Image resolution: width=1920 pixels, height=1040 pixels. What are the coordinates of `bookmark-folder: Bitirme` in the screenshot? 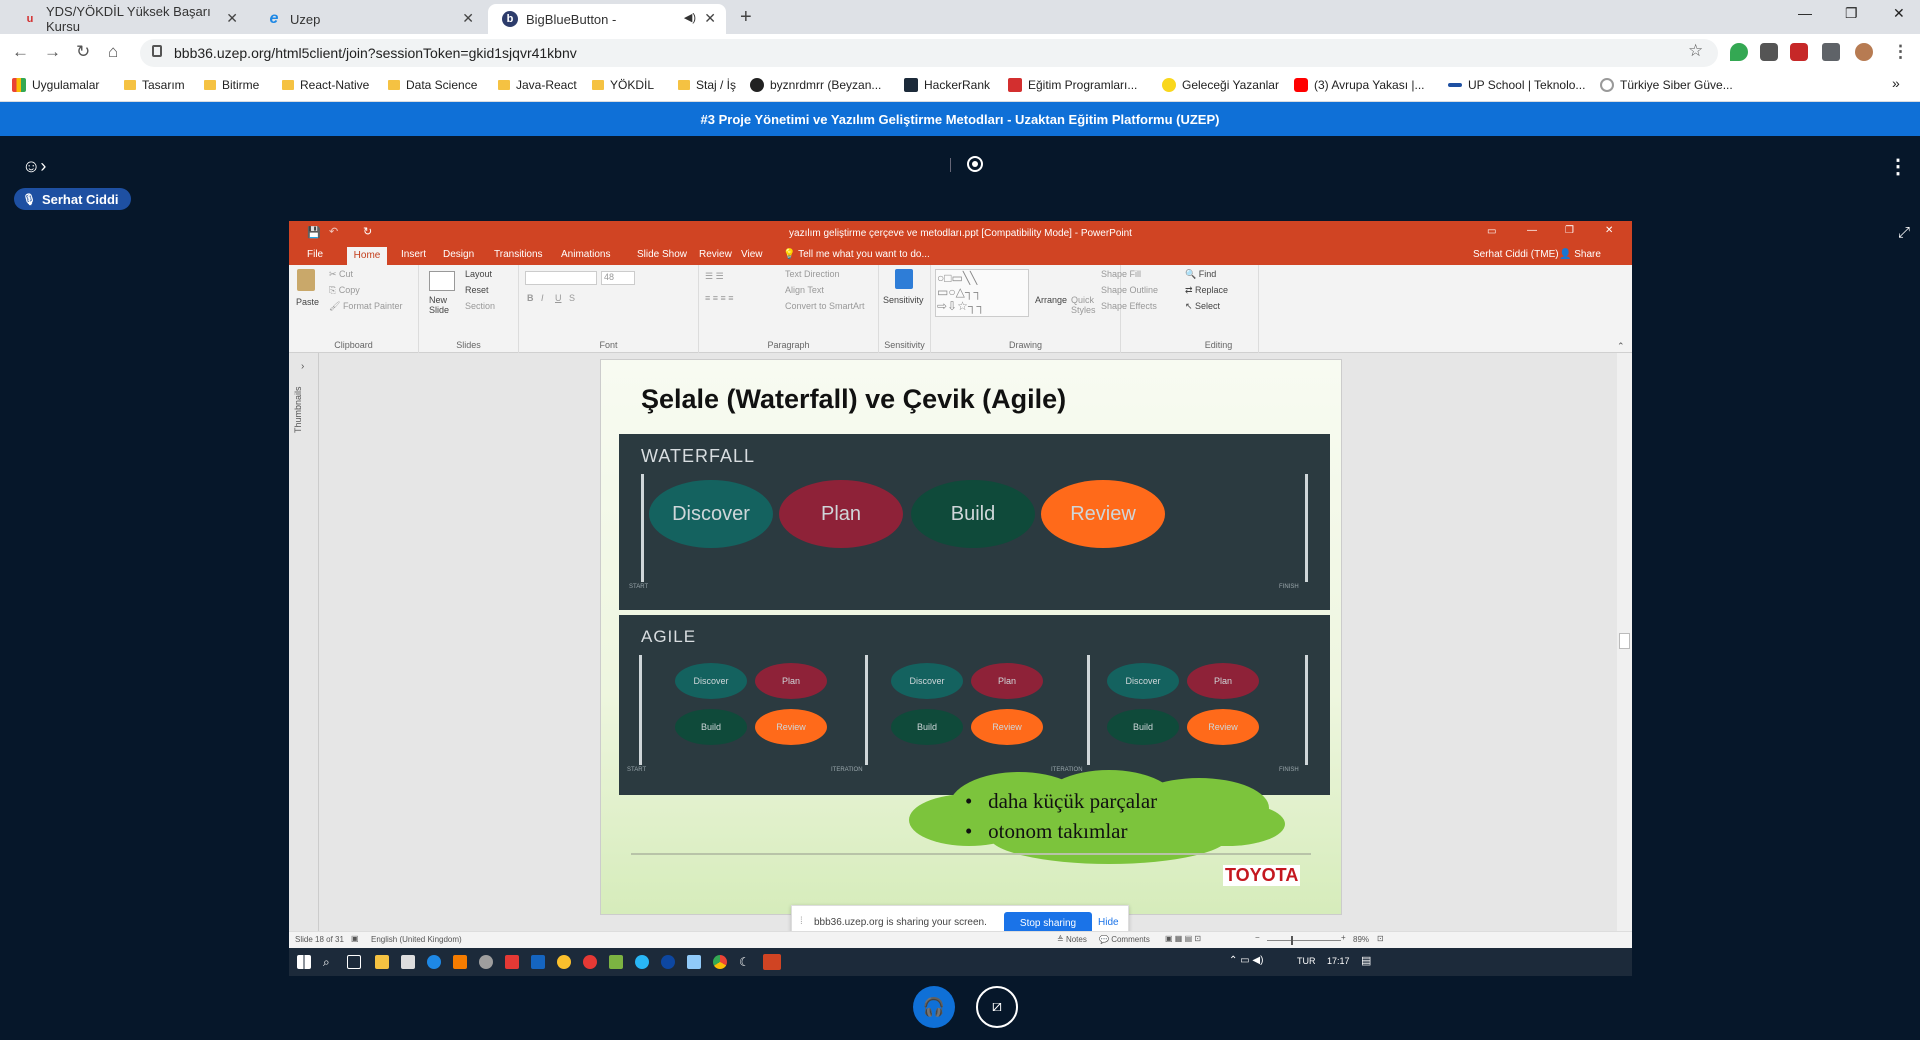 It's located at (231, 85).